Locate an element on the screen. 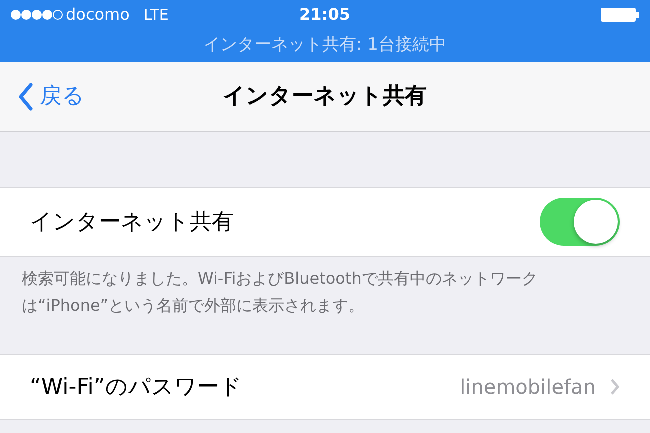  hotspot-toggle is located at coordinates (580, 222).